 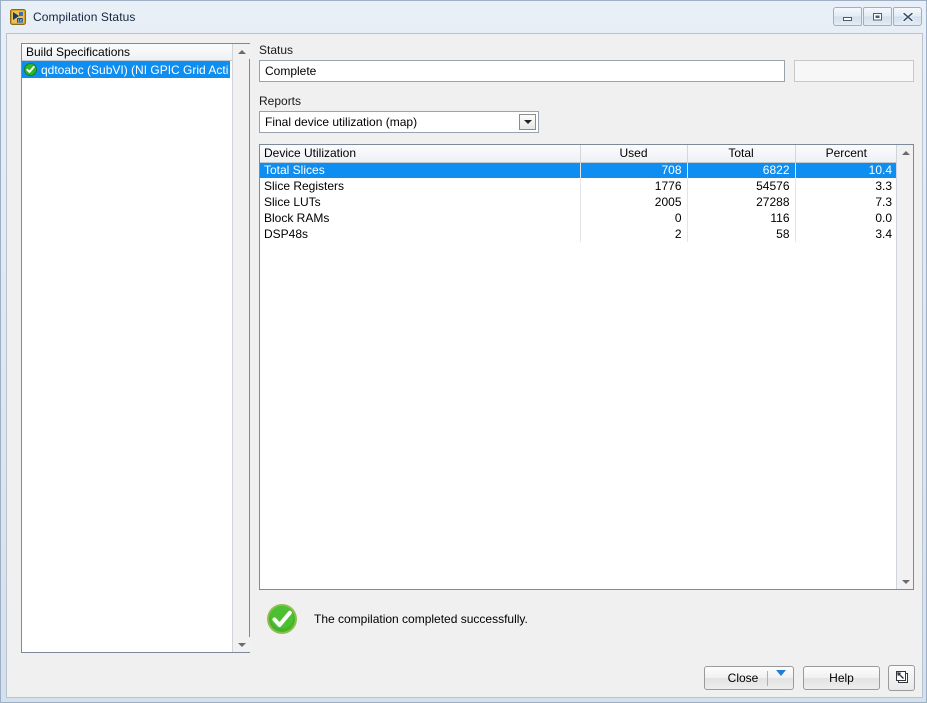 I want to click on window-title: Compilation Status, so click(x=84, y=17).